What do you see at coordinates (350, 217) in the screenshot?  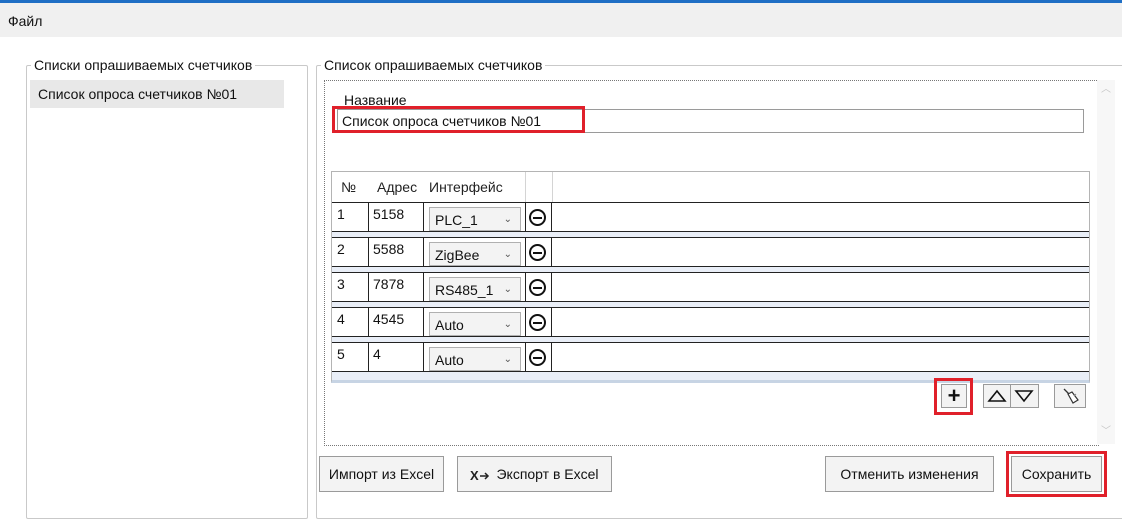 I see `cell-number: 1` at bounding box center [350, 217].